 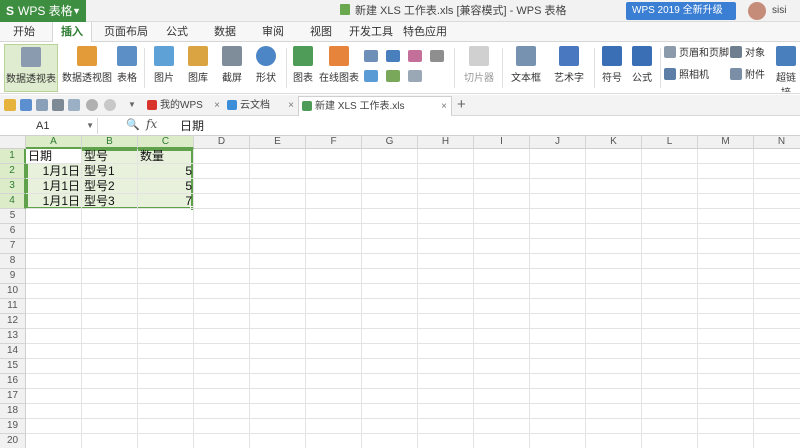 What do you see at coordinates (777, 142) in the screenshot?
I see `column-header-n: N` at bounding box center [777, 142].